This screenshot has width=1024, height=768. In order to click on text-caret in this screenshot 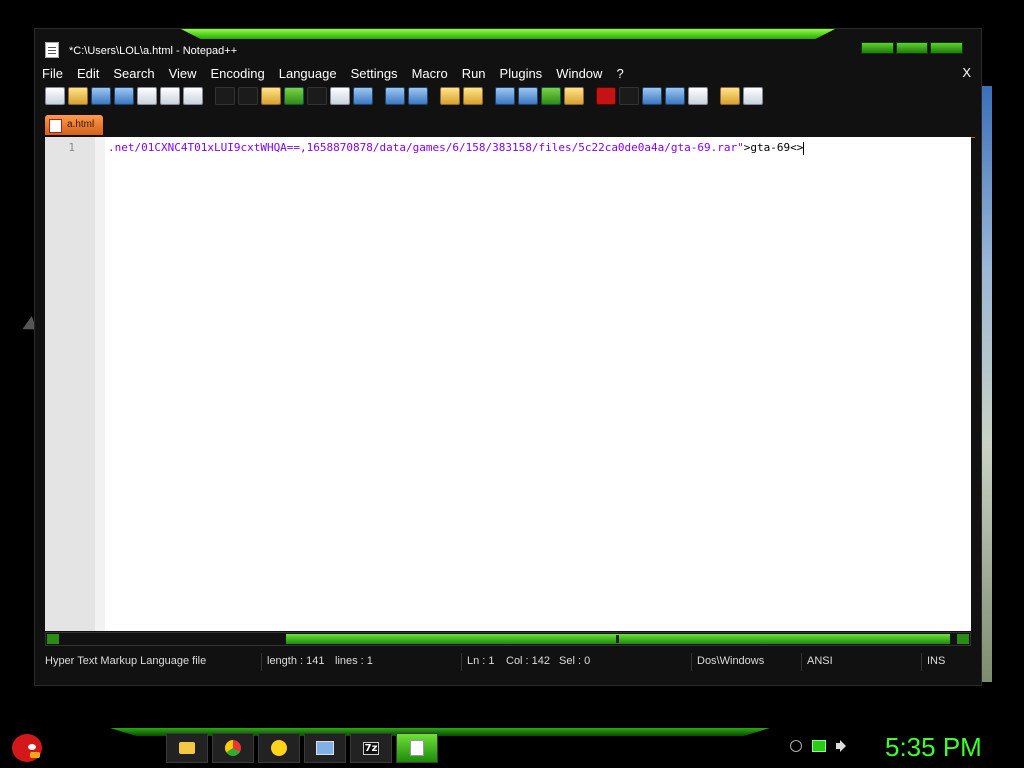, I will do `click(804, 148)`.